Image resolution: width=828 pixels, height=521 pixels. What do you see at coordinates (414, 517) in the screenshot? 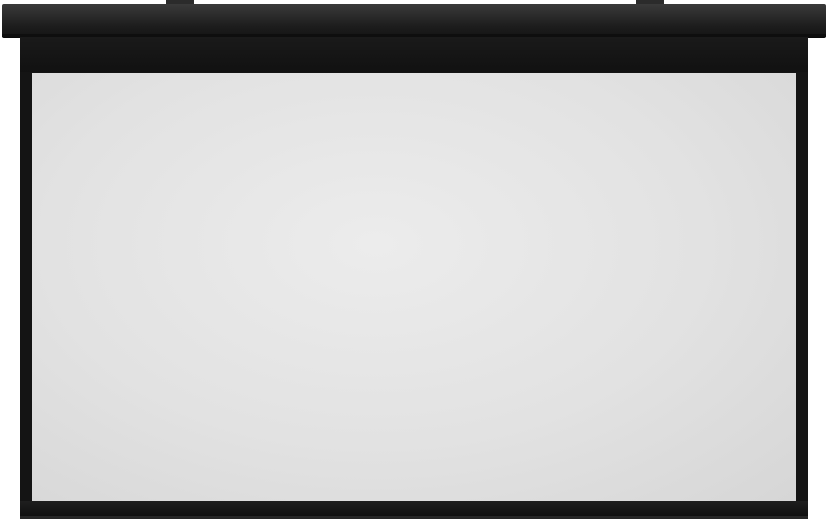
I see `bottom-bar-edge` at bounding box center [414, 517].